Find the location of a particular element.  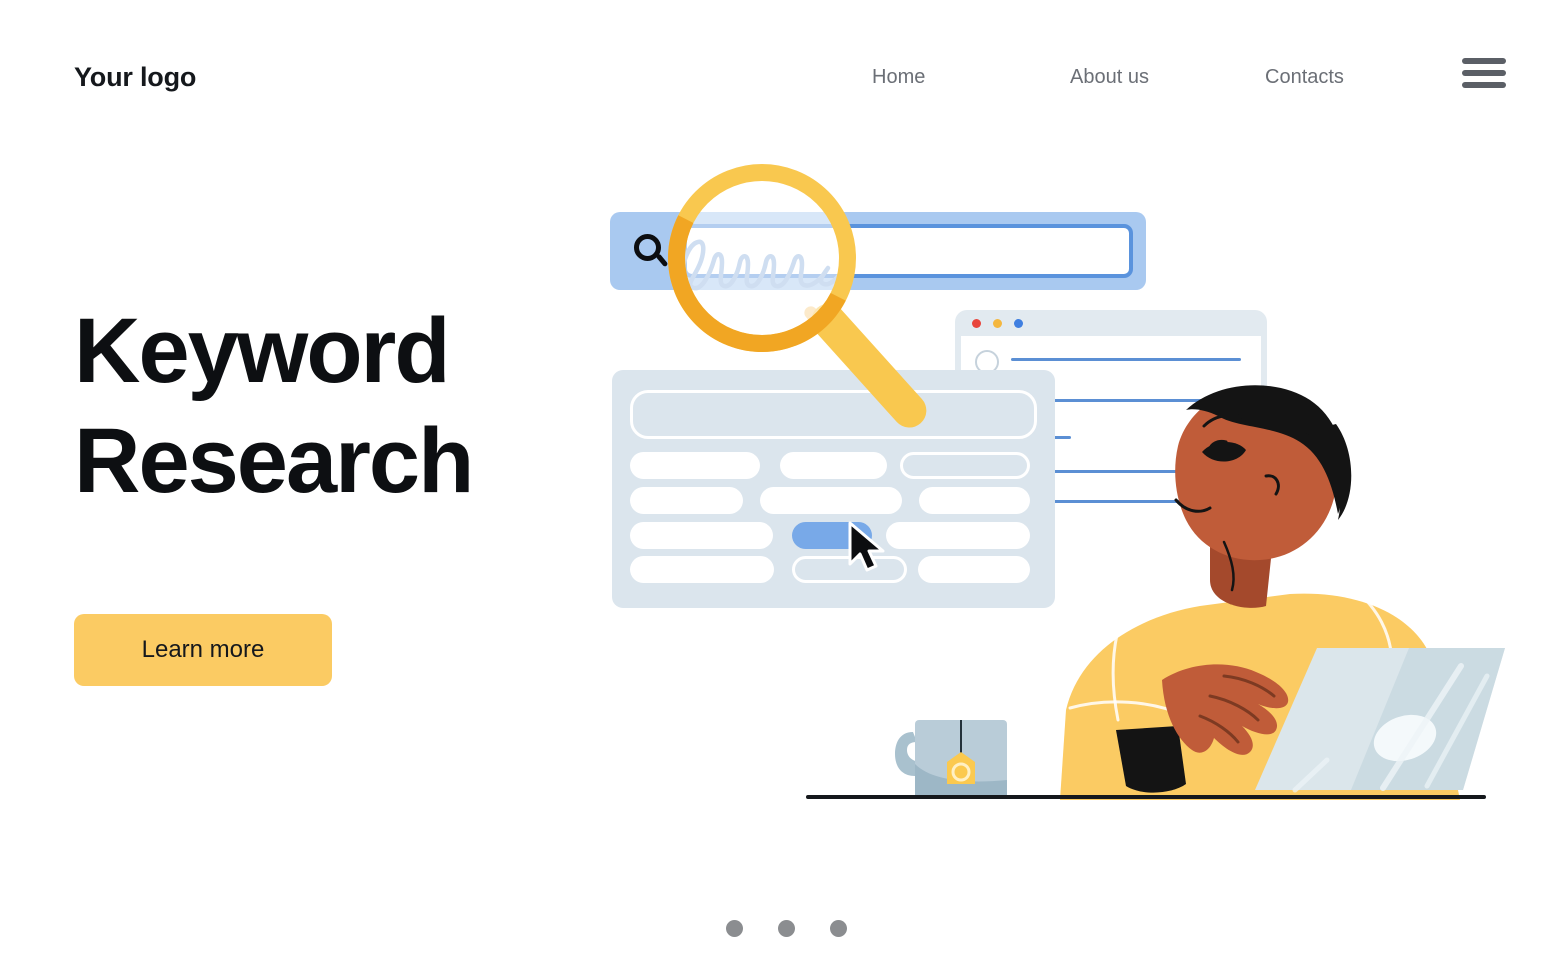

coffee-mug-illustration is located at coordinates (951, 758).